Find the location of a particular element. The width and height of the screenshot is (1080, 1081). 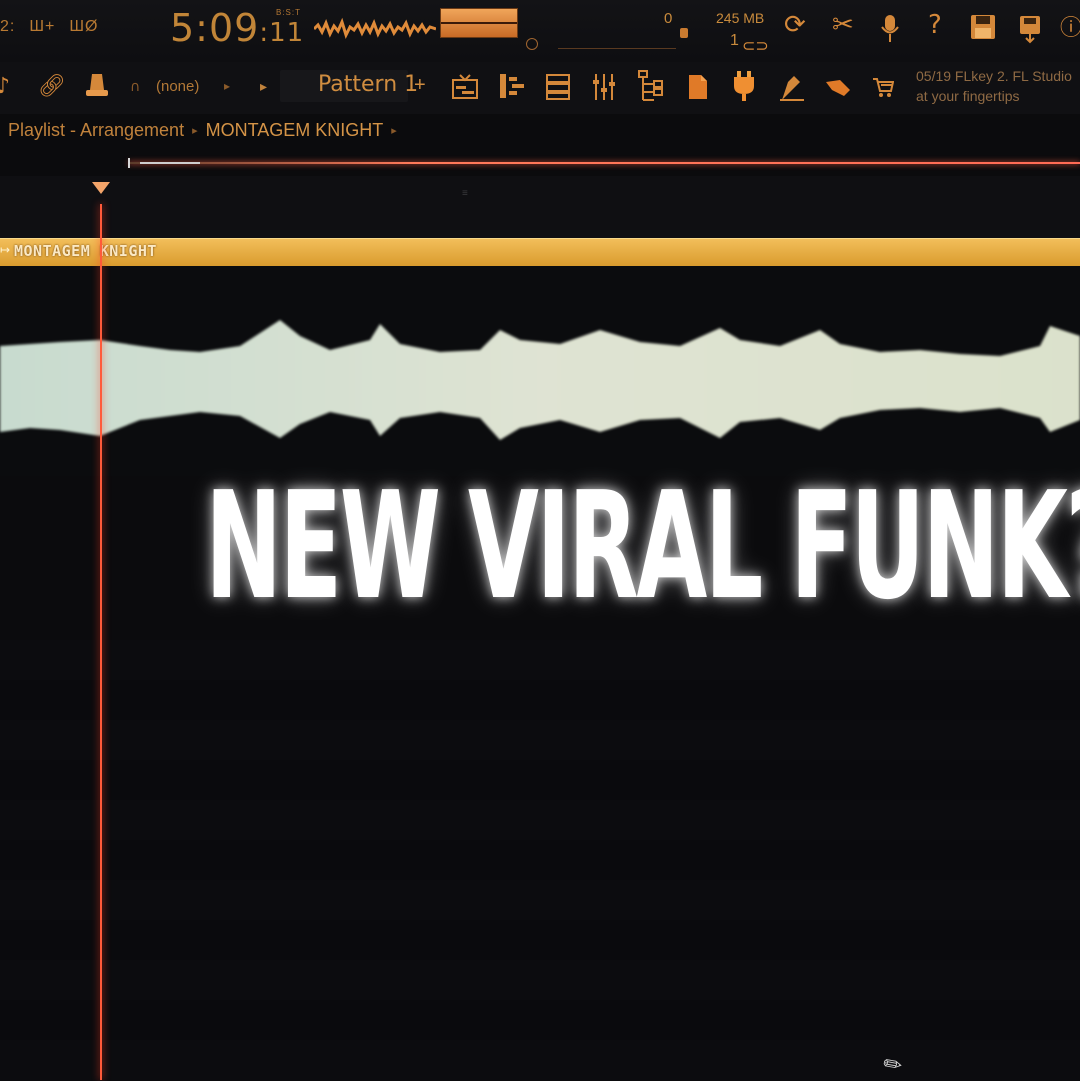

toolbar-left-item-3: ШØ is located at coordinates (83, 27).